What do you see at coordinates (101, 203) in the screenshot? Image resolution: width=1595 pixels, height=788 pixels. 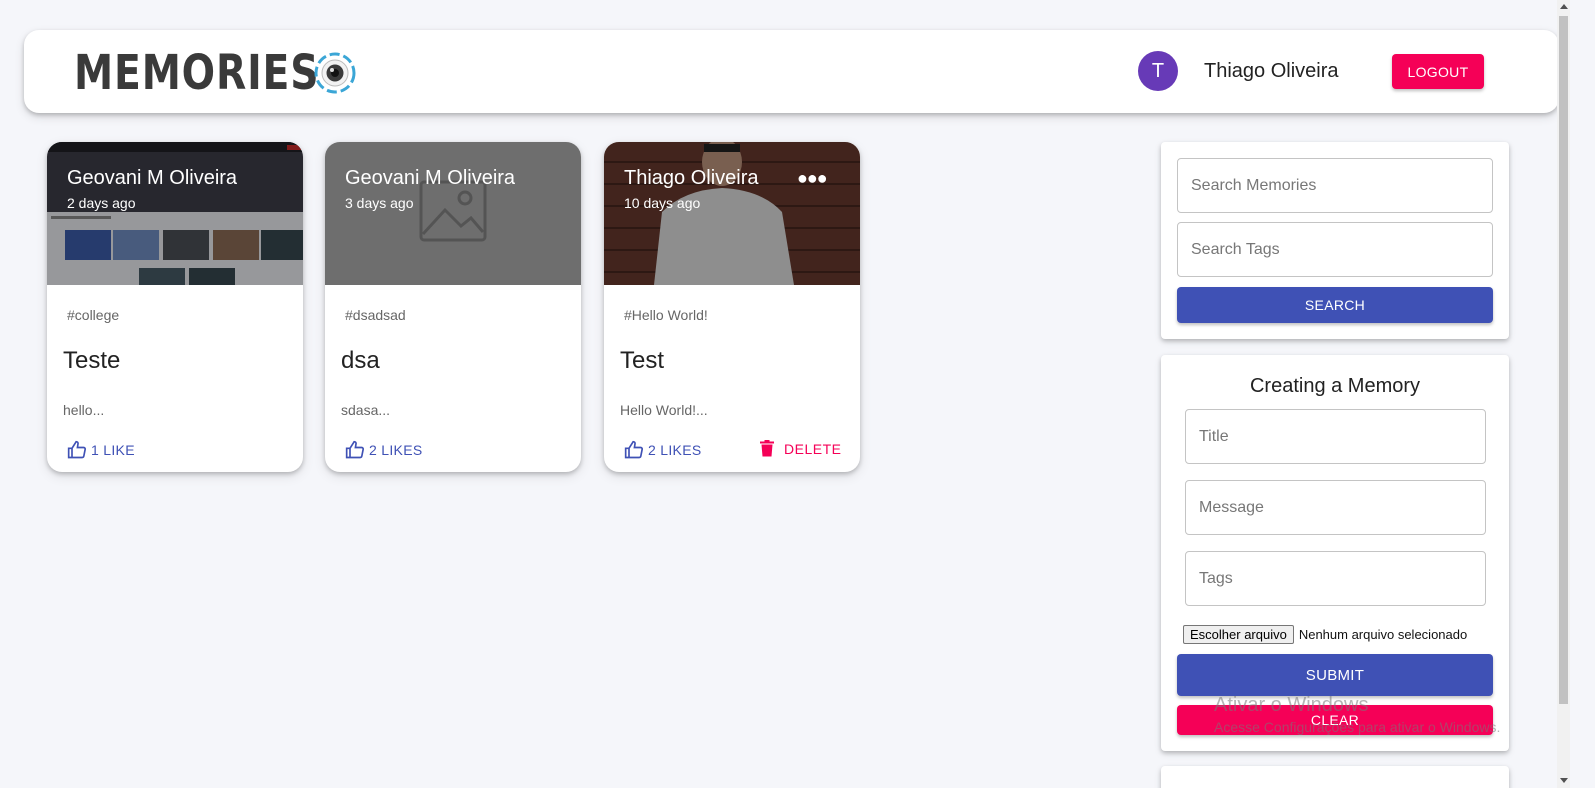 I see `post-time: 2 days ago` at bounding box center [101, 203].